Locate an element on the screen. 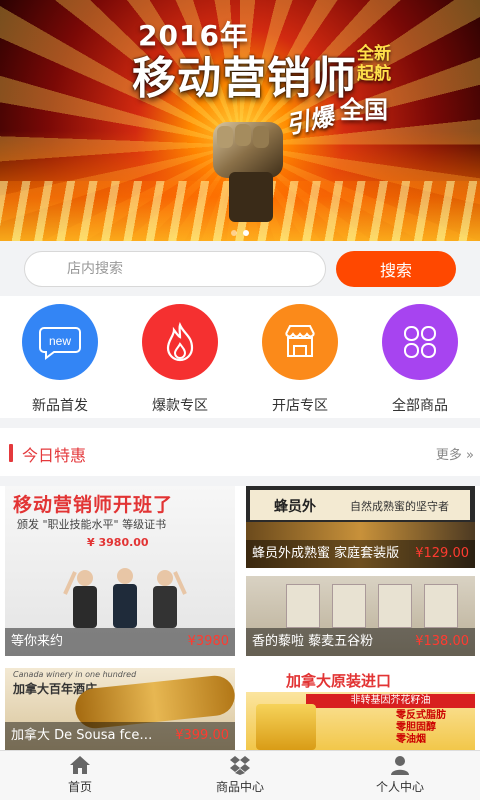  product-image-brand-strip: 蜂员外 自然成熟蜜的坚守者 is located at coordinates (360, 505).